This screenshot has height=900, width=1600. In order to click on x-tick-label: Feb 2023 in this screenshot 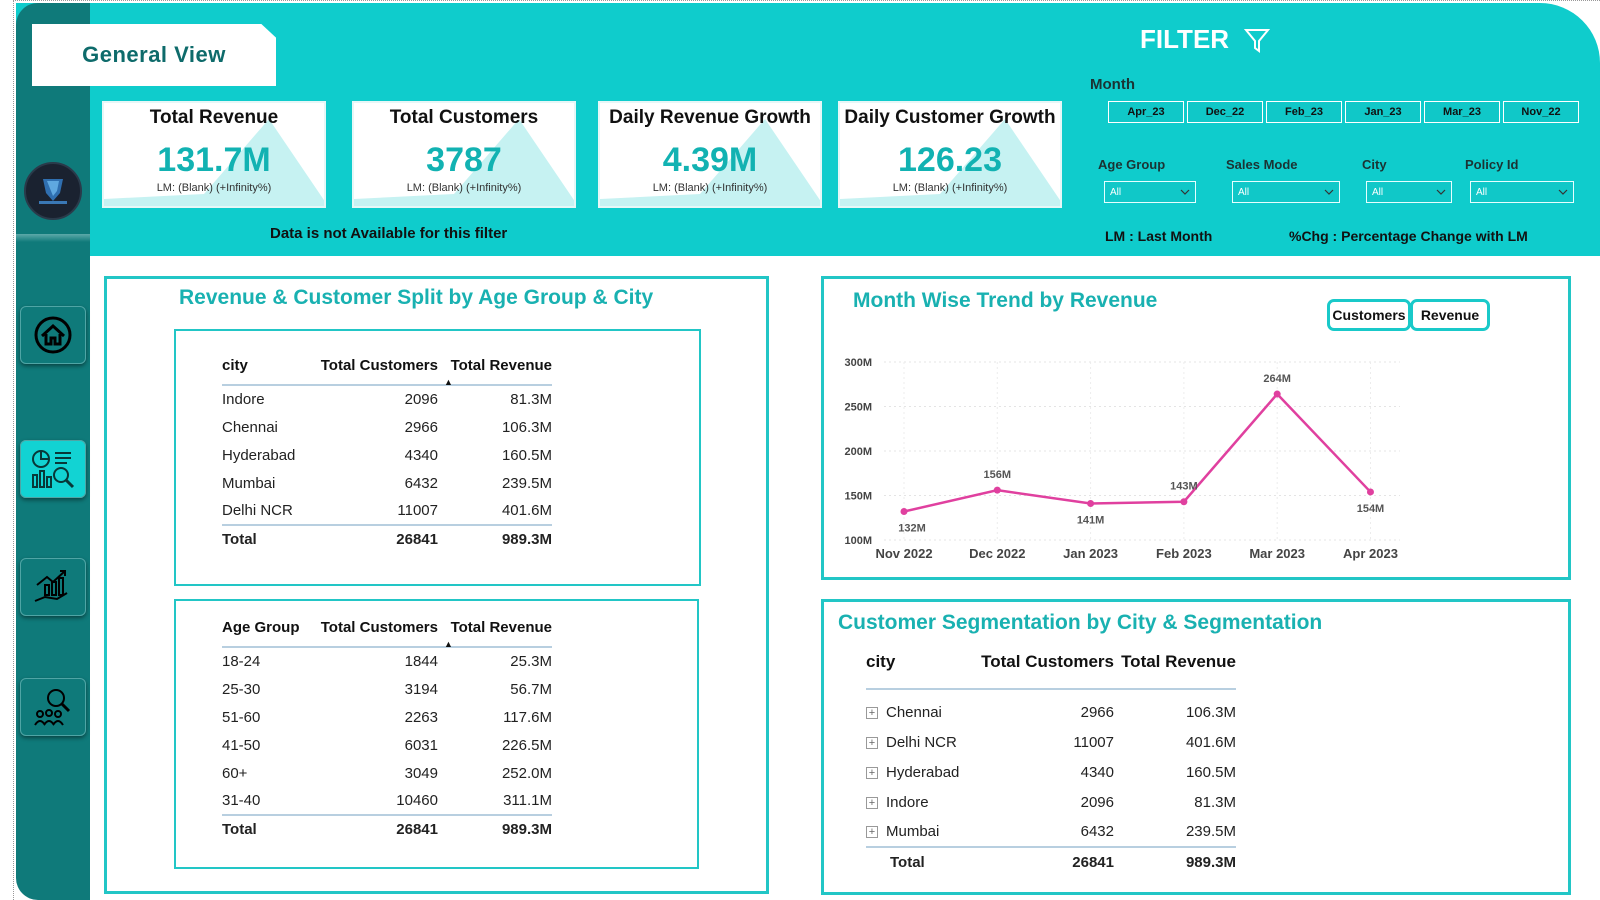, I will do `click(1184, 553)`.